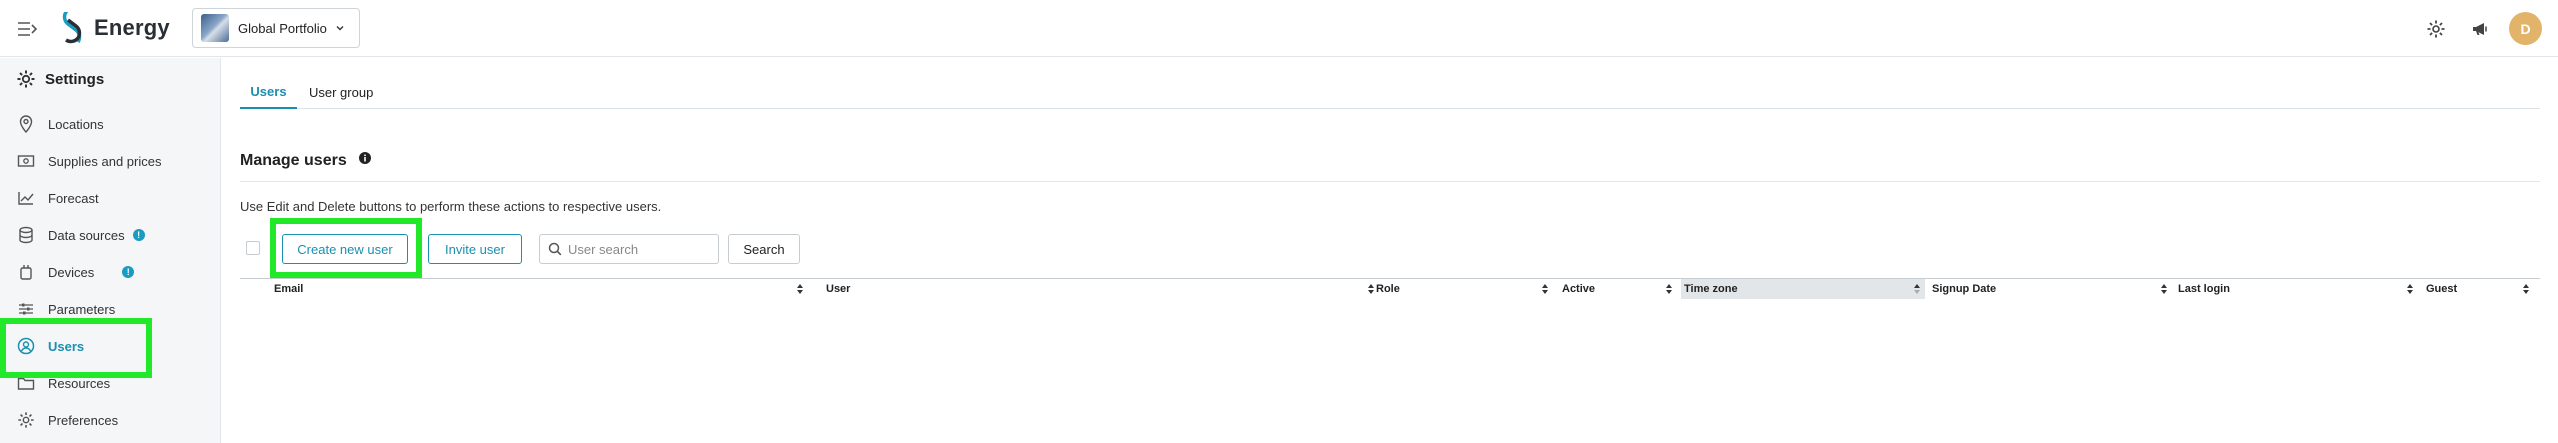 This screenshot has height=443, width=2558. What do you see at coordinates (2525, 28) in the screenshot?
I see `user-avatar: D` at bounding box center [2525, 28].